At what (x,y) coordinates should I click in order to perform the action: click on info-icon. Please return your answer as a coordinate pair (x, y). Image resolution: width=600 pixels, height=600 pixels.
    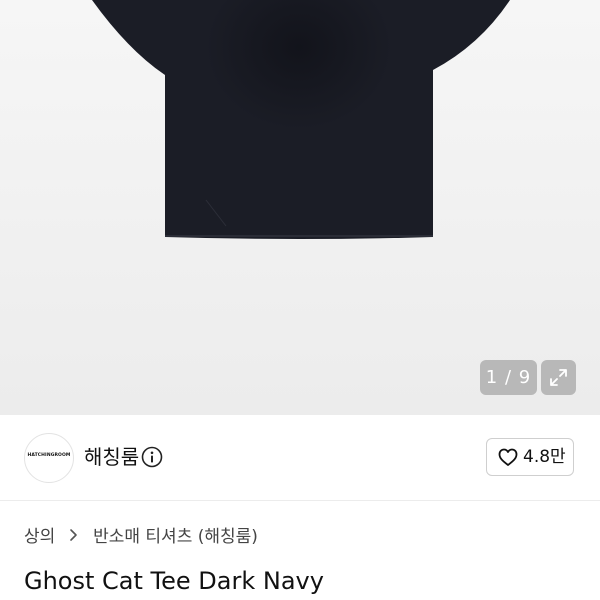
    Looking at the image, I should click on (152, 457).